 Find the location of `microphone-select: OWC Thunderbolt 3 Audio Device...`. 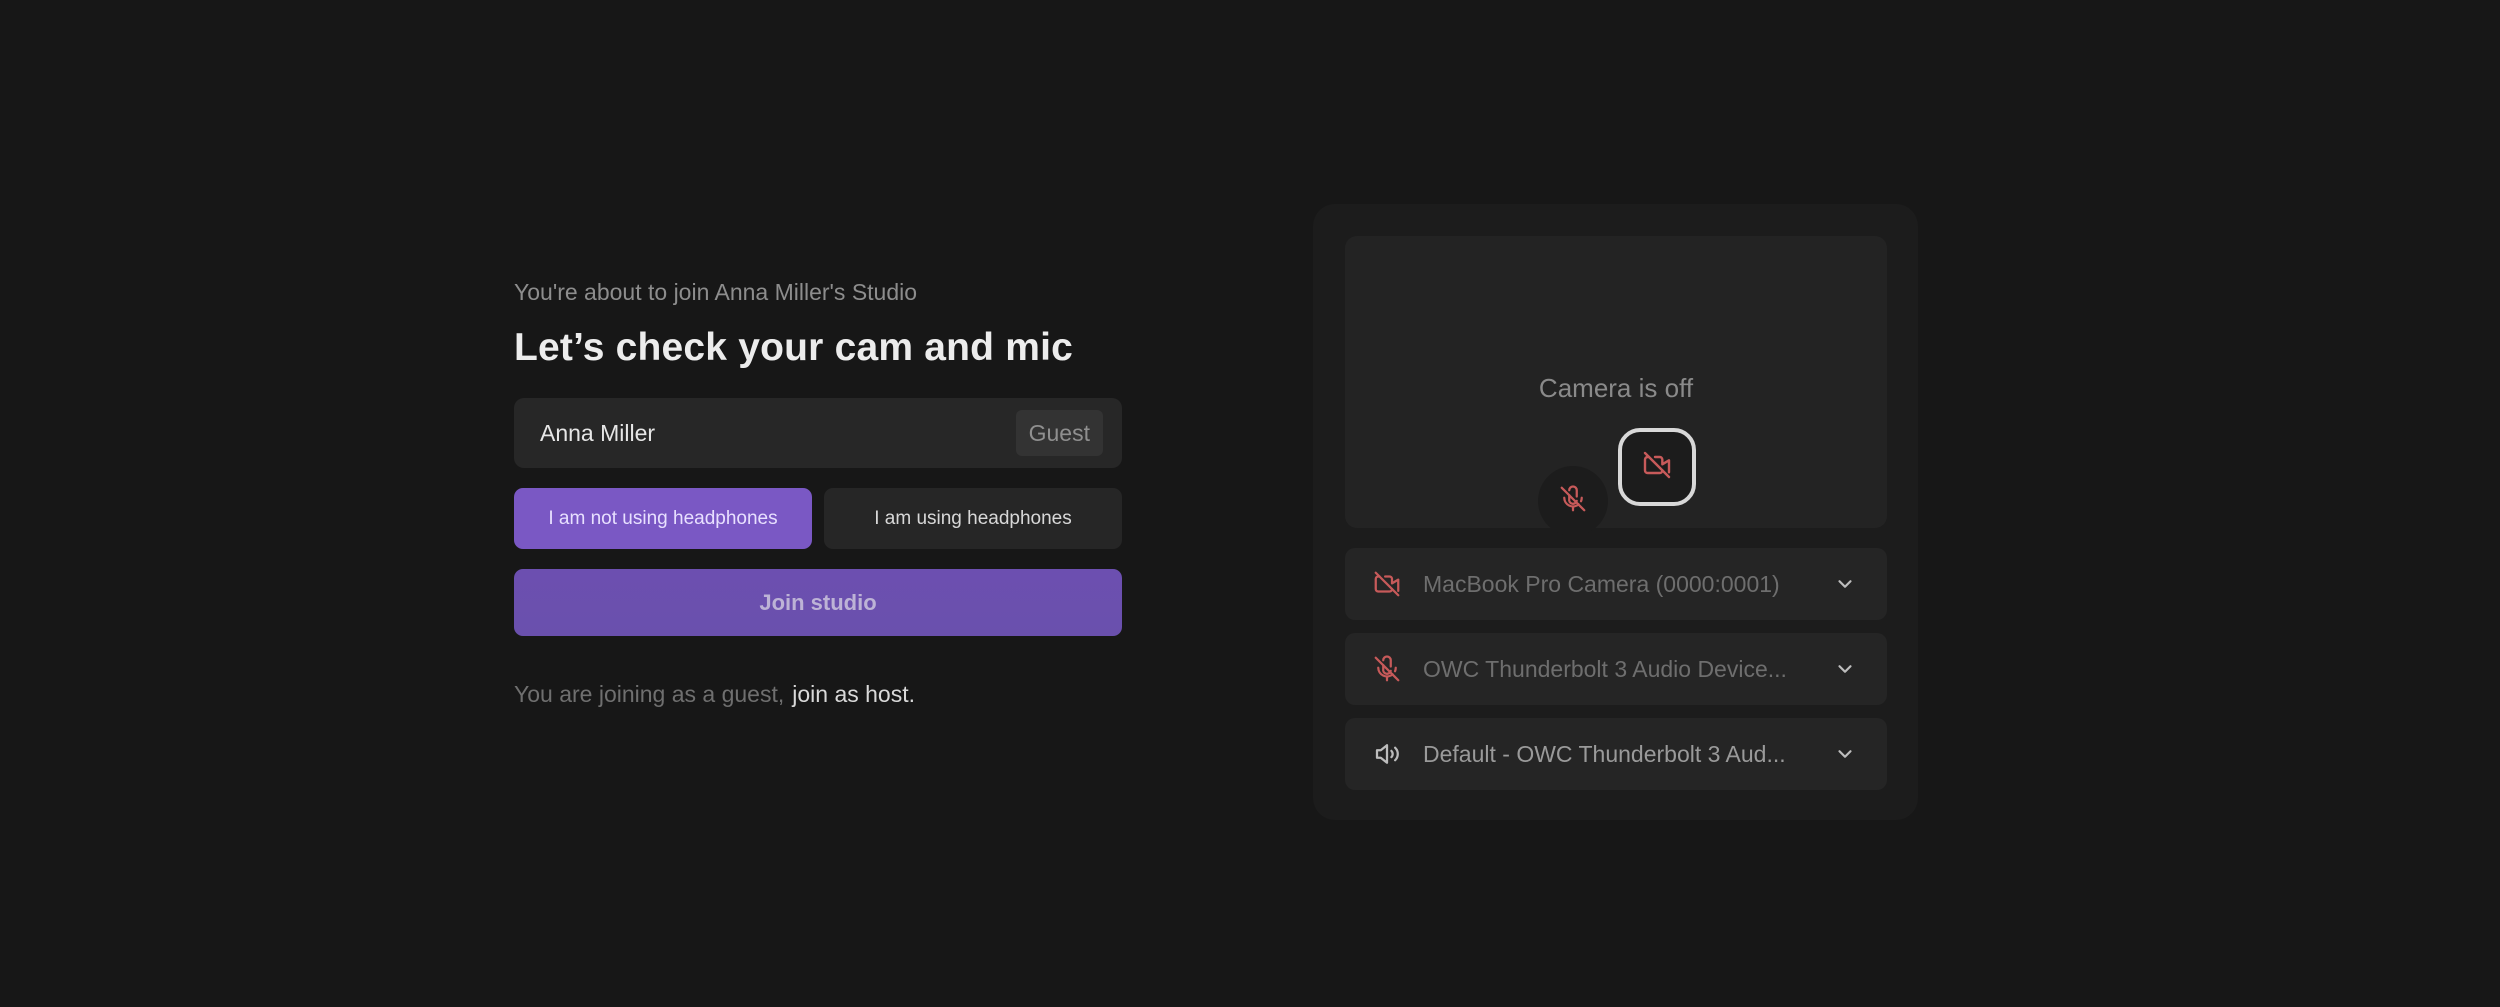

microphone-select: OWC Thunderbolt 3 Audio Device... is located at coordinates (1616, 669).